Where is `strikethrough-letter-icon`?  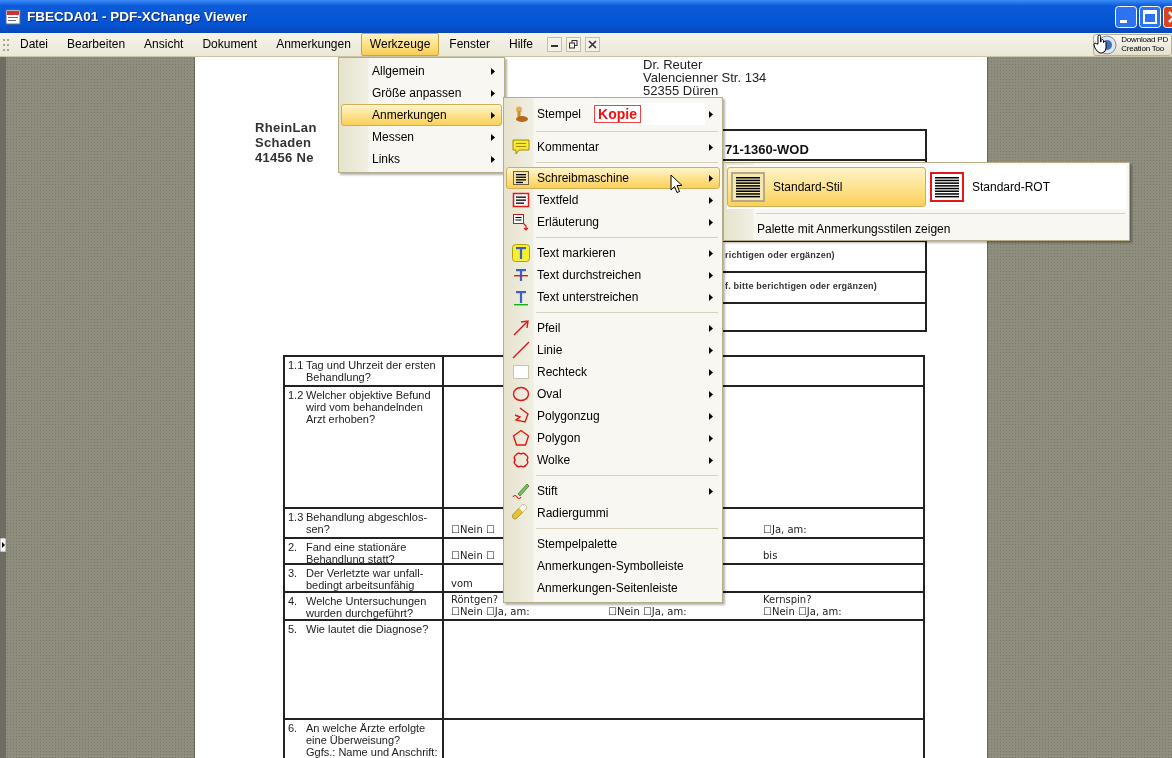
strikethrough-letter-icon is located at coordinates (521, 275).